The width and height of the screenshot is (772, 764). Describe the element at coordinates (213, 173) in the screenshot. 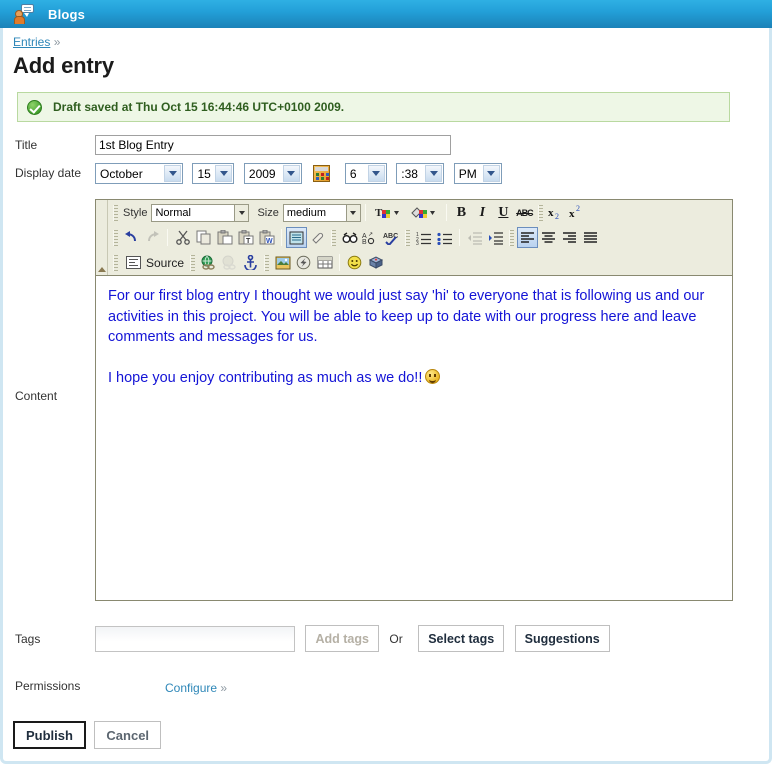

I see `day-select: 15` at that location.